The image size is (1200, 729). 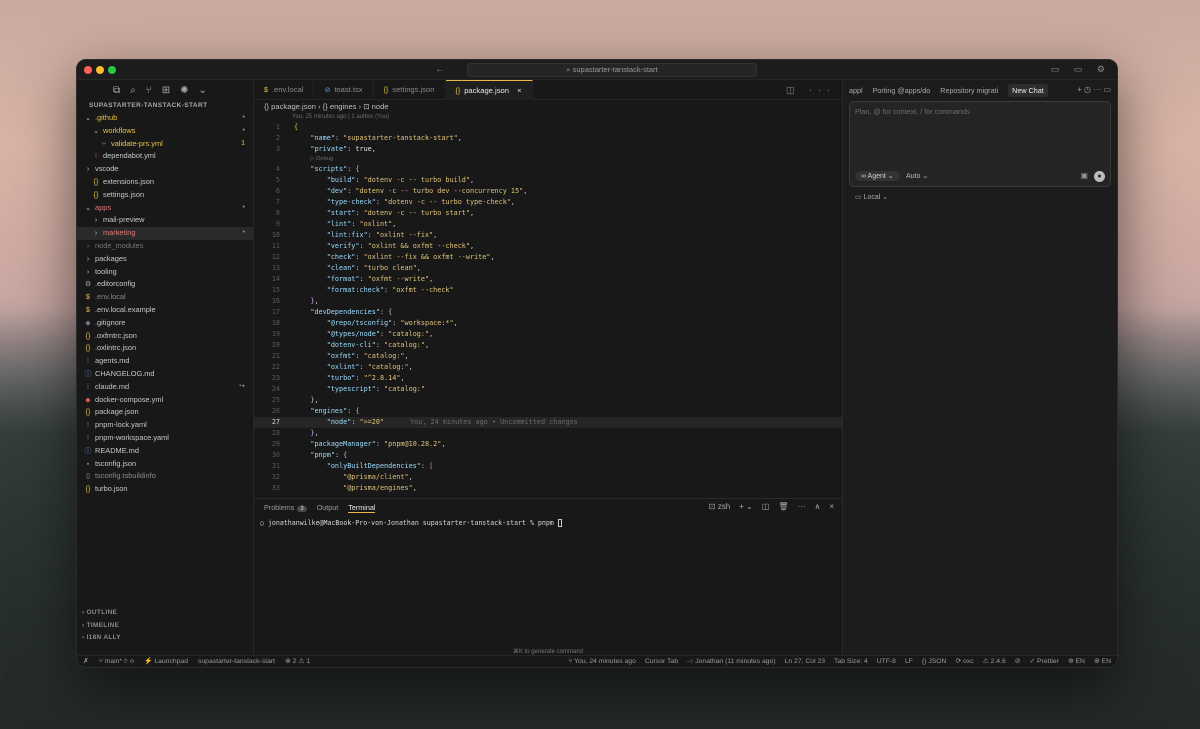 I want to click on tree-item: {} .oxlintrc.json, so click(x=165, y=348).